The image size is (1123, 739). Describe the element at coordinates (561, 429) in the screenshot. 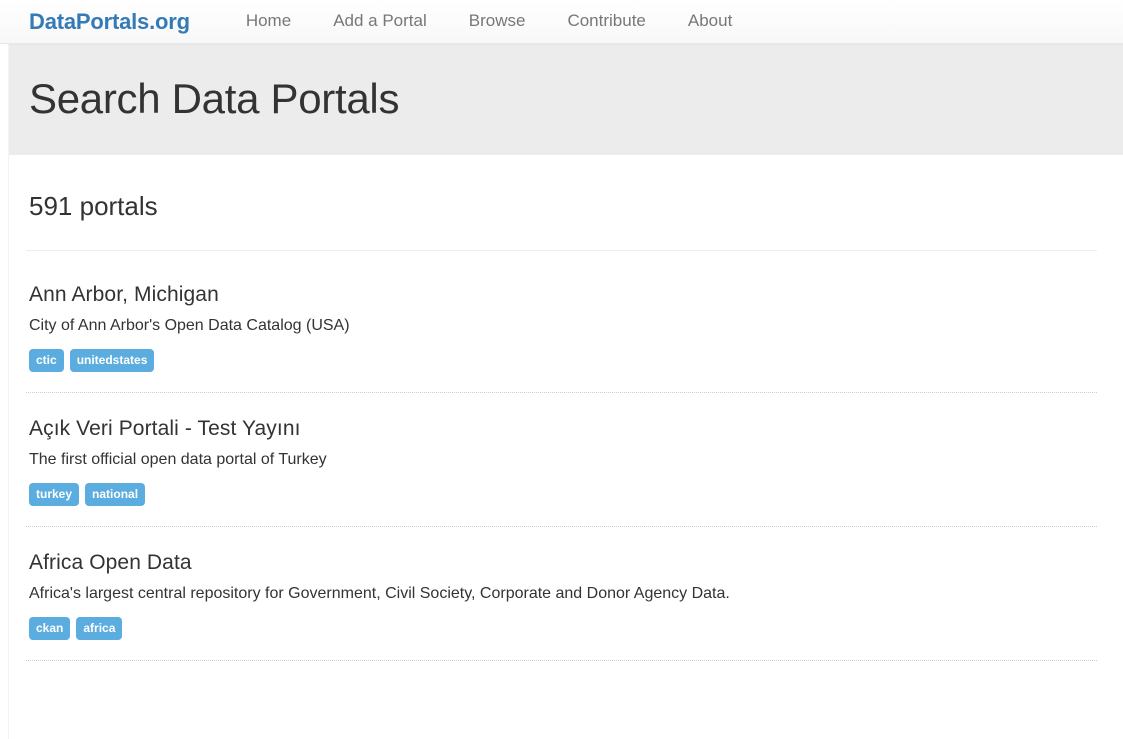

I see `portal-title: Açık Veri Portali - Test Yayını` at that location.